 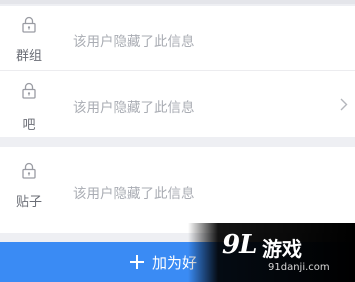 I want to click on row-info-posts: 该用户隐藏了此信息, so click(x=134, y=194).